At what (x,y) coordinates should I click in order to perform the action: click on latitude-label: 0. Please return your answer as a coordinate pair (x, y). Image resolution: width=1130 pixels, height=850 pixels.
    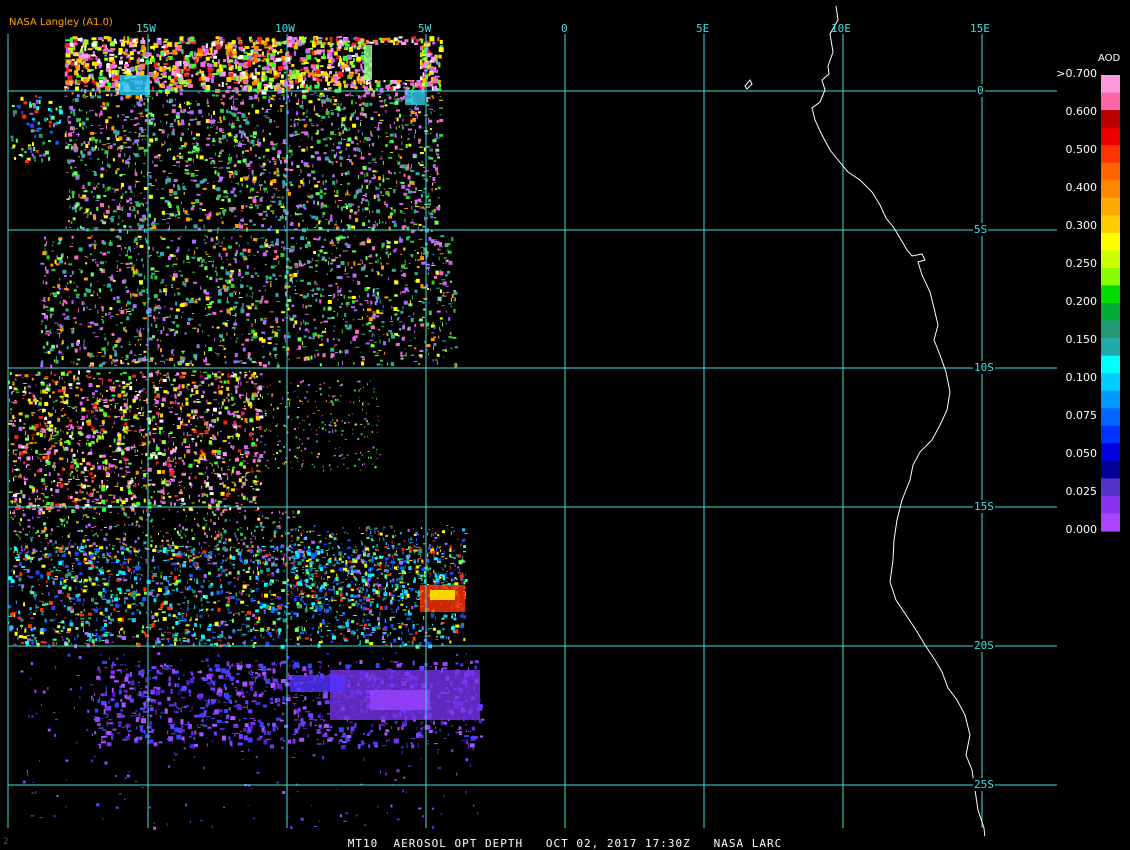
    Looking at the image, I should click on (980, 90).